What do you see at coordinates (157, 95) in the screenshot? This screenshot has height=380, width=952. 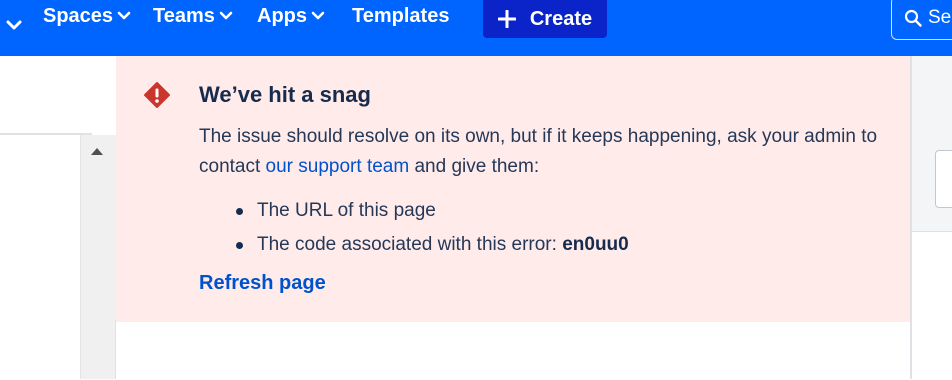 I see `error-diamond-icon` at bounding box center [157, 95].